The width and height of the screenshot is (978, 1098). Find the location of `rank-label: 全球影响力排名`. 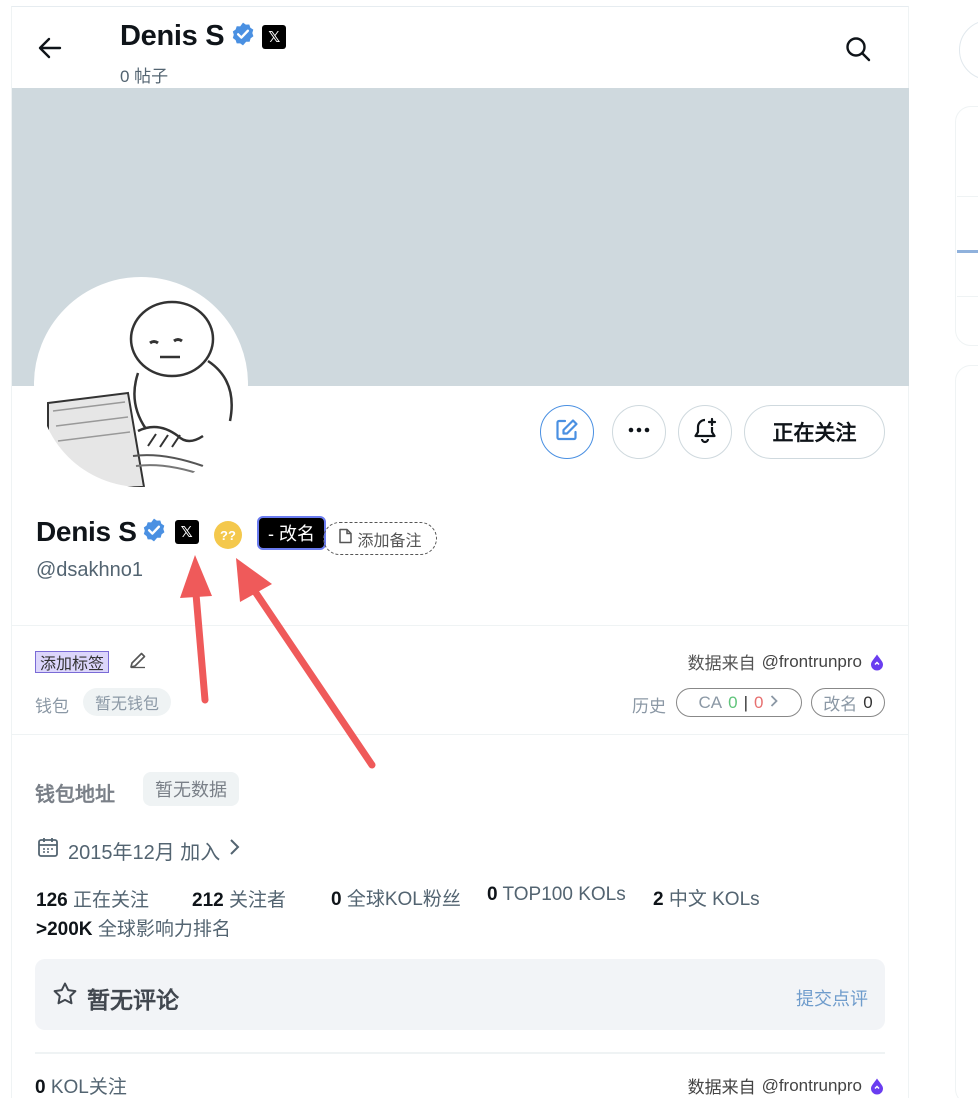

rank-label: 全球影响力排名 is located at coordinates (164, 929).